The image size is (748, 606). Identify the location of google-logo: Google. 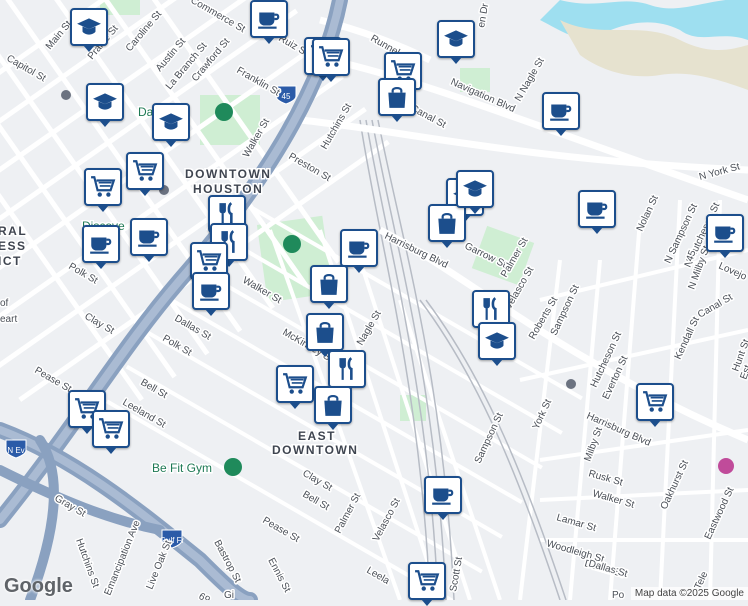
(38, 586).